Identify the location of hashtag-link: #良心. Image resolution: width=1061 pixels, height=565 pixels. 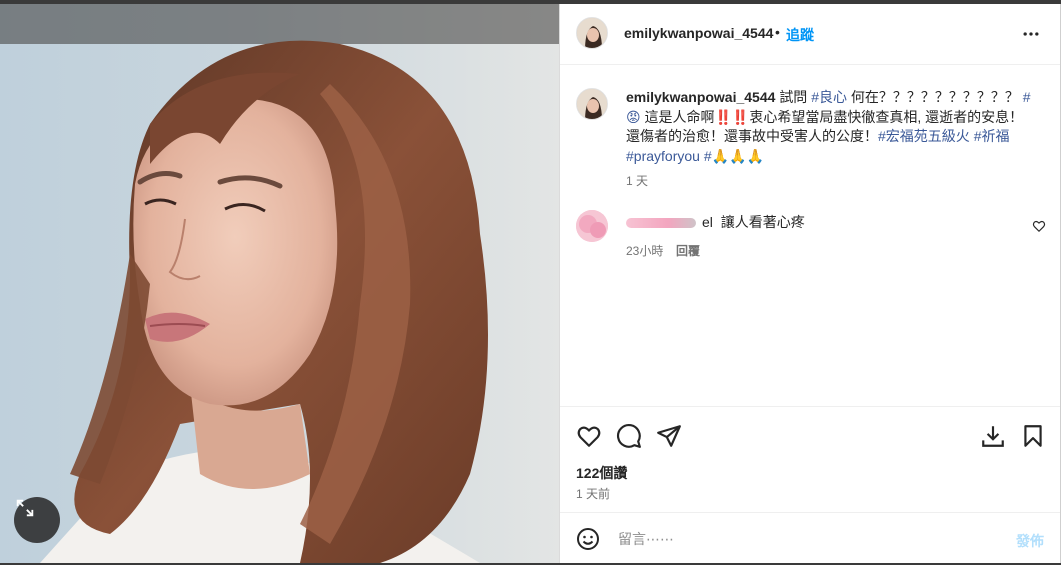
(829, 97).